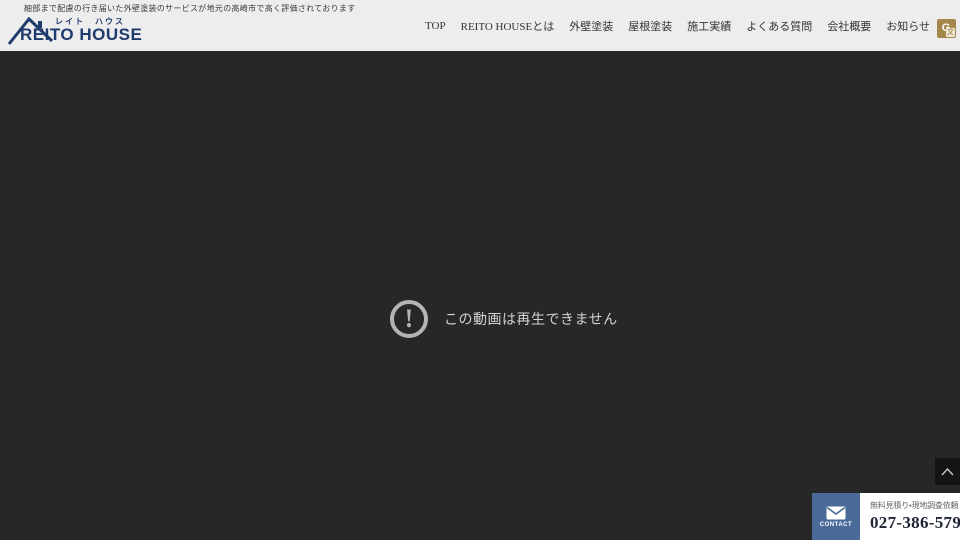 This screenshot has height=540, width=960. Describe the element at coordinates (409, 319) in the screenshot. I see `error-exclamation-icon: !` at that location.